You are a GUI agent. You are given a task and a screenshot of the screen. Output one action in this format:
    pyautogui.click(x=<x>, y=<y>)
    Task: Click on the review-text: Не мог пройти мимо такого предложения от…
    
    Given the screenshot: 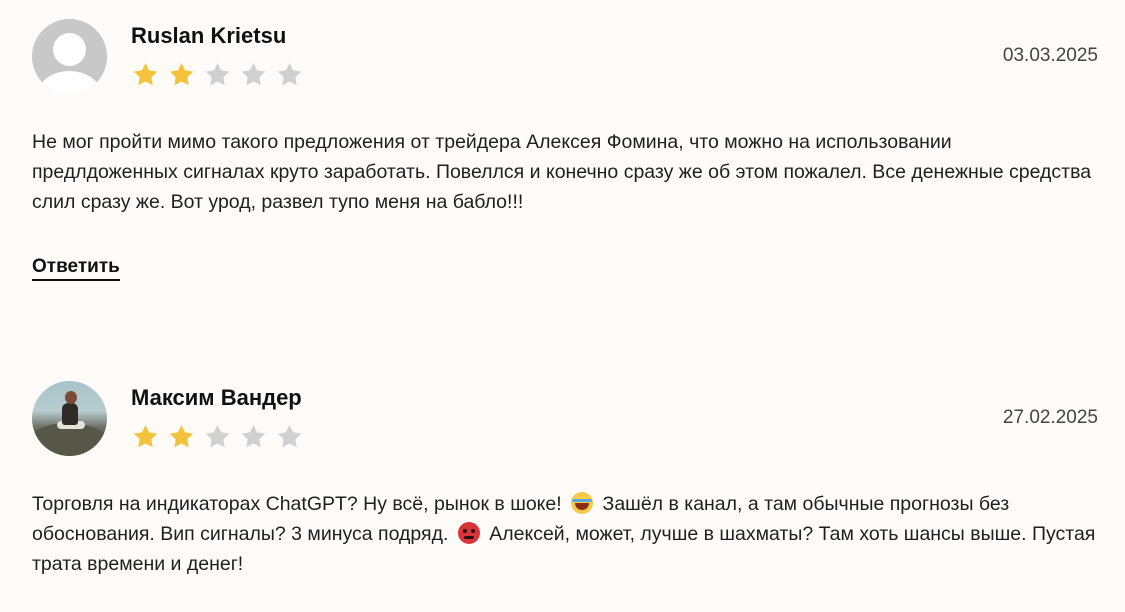 What is the action you would take?
    pyautogui.click(x=562, y=172)
    